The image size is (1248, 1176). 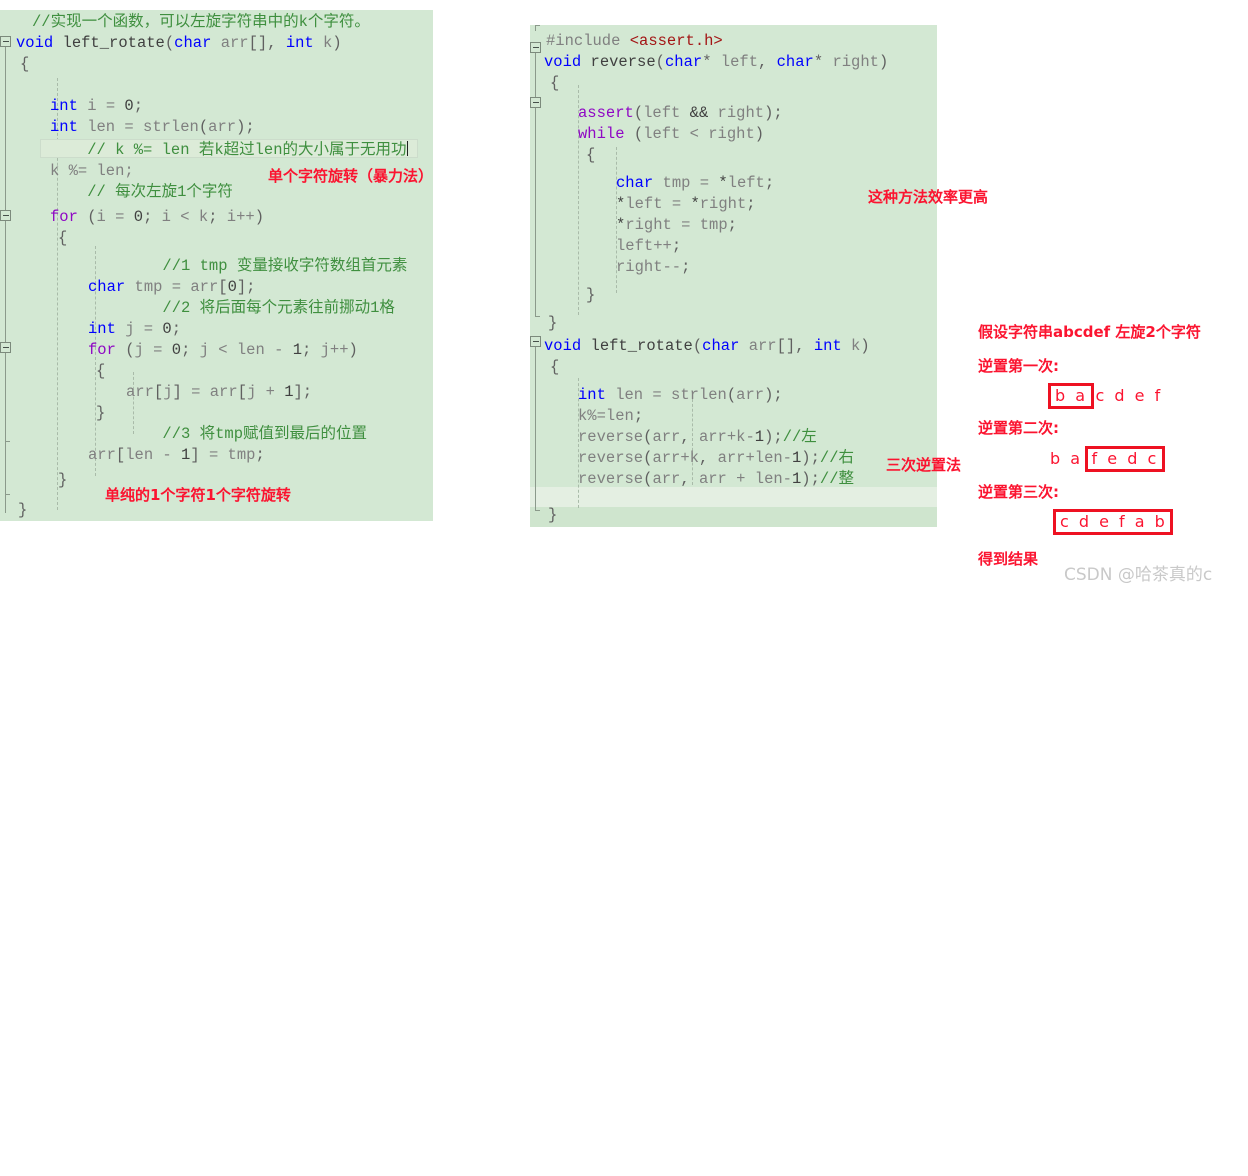 What do you see at coordinates (223, 350) in the screenshot?
I see `code-line-for-inner: for (j = 0; j < len - 1; j++)` at bounding box center [223, 350].